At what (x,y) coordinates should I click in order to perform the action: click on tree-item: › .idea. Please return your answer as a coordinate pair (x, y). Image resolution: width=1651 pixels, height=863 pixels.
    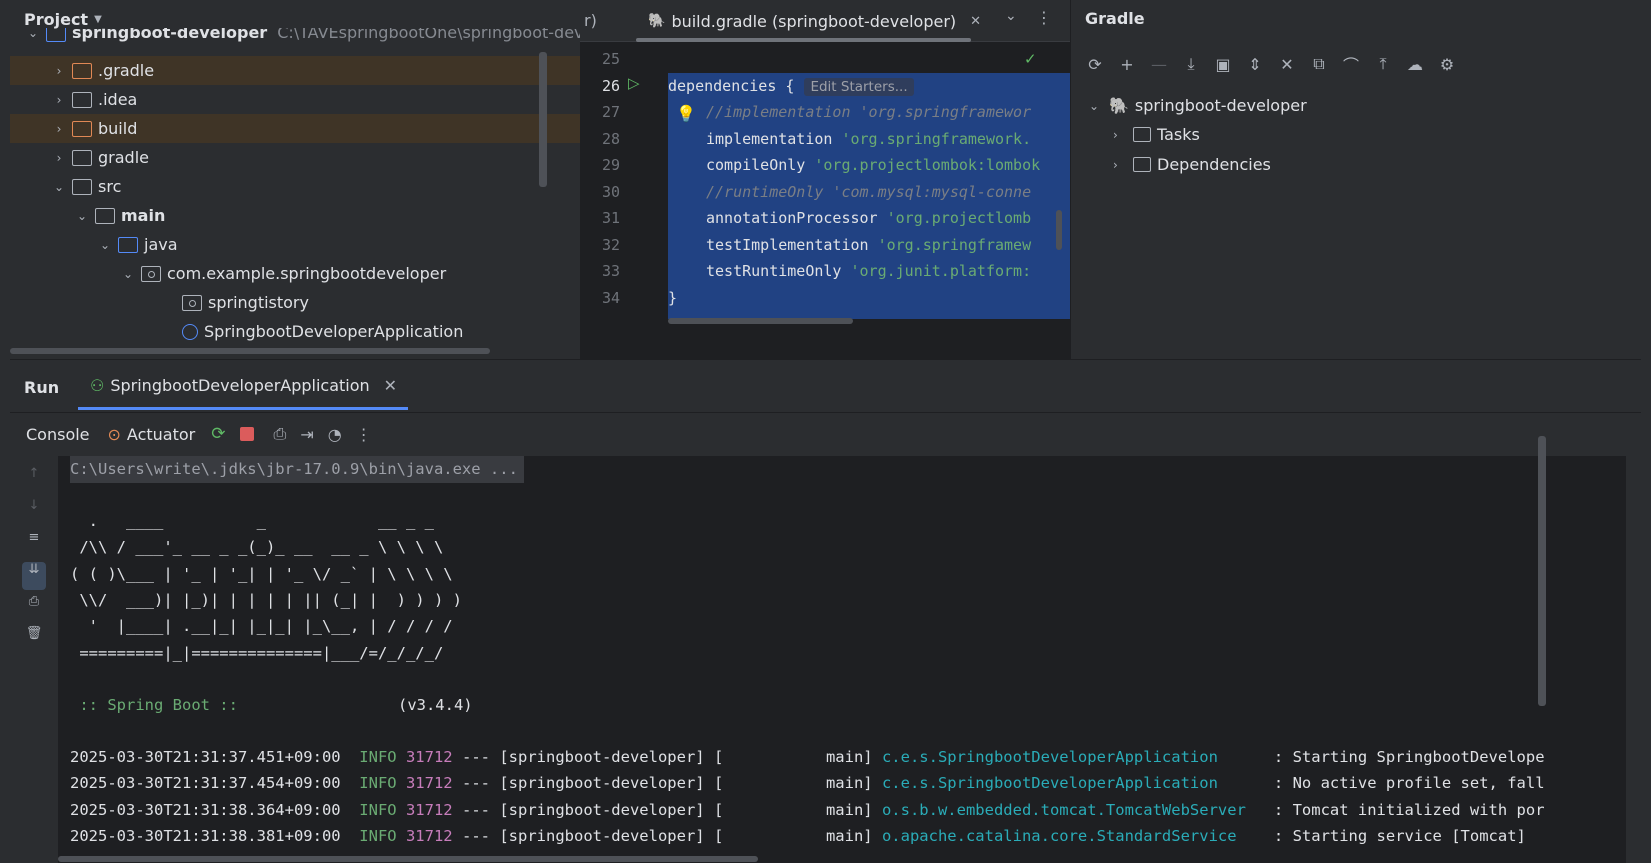
    Looking at the image, I should click on (295, 99).